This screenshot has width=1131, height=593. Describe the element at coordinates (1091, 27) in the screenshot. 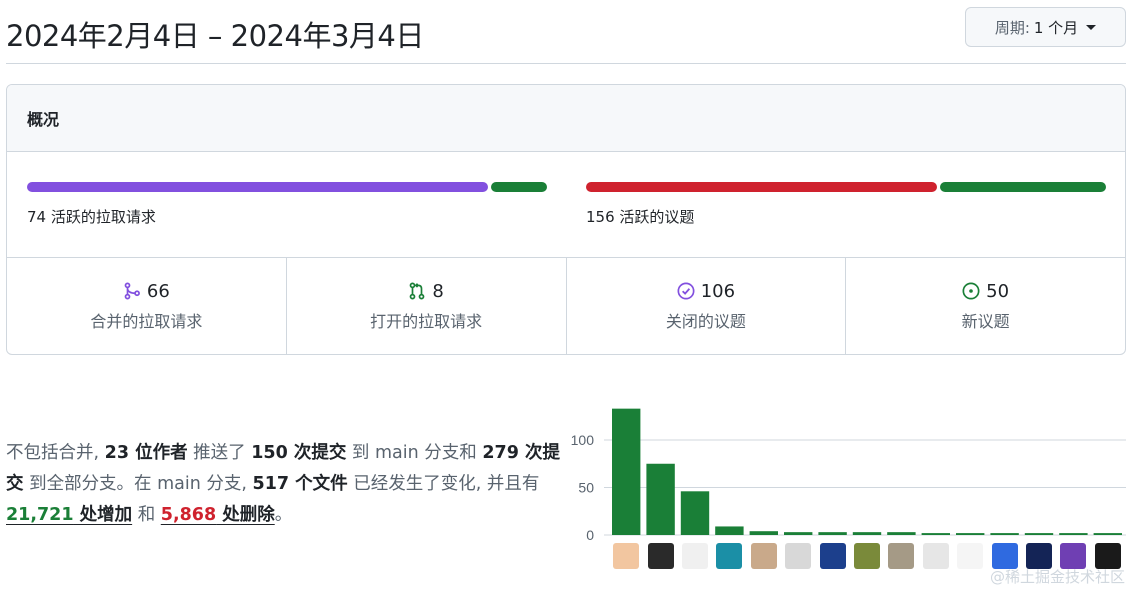

I see `chevron-down-icon` at that location.